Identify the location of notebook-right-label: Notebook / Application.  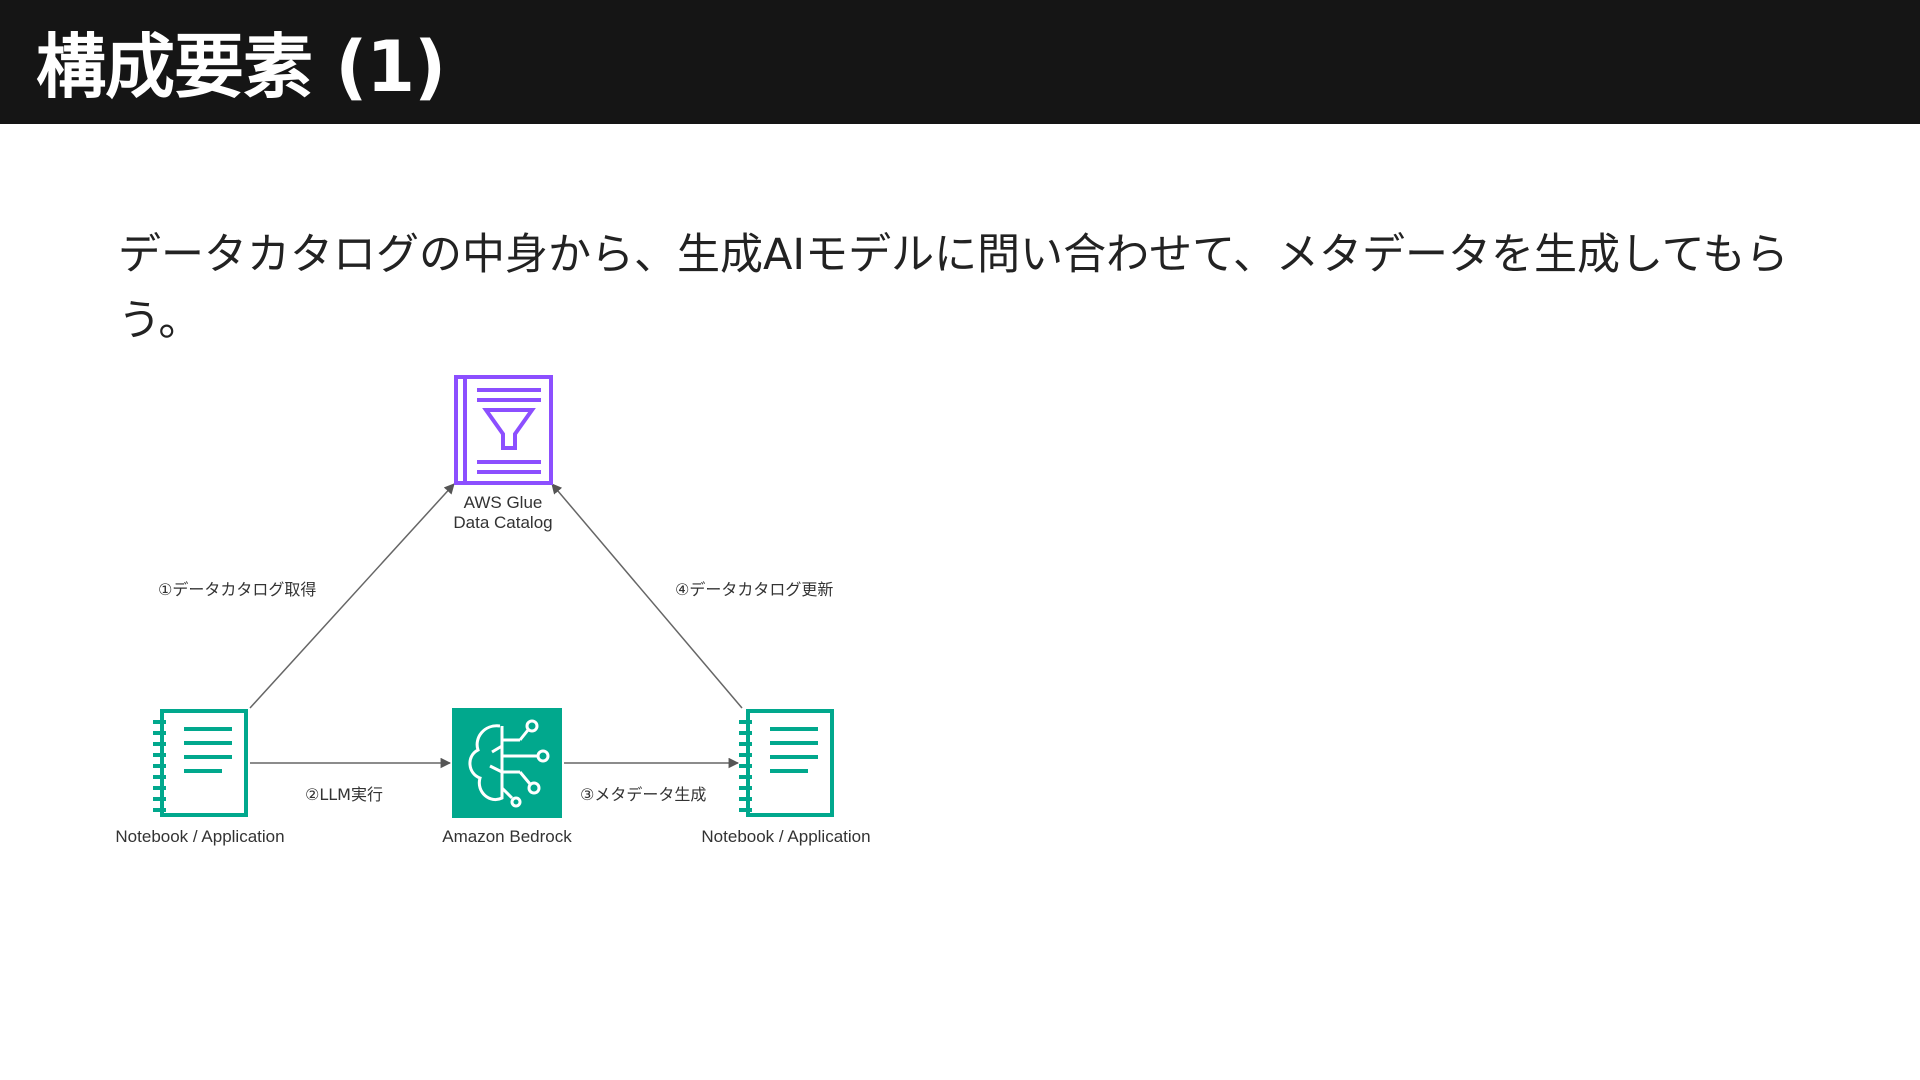
(785, 836).